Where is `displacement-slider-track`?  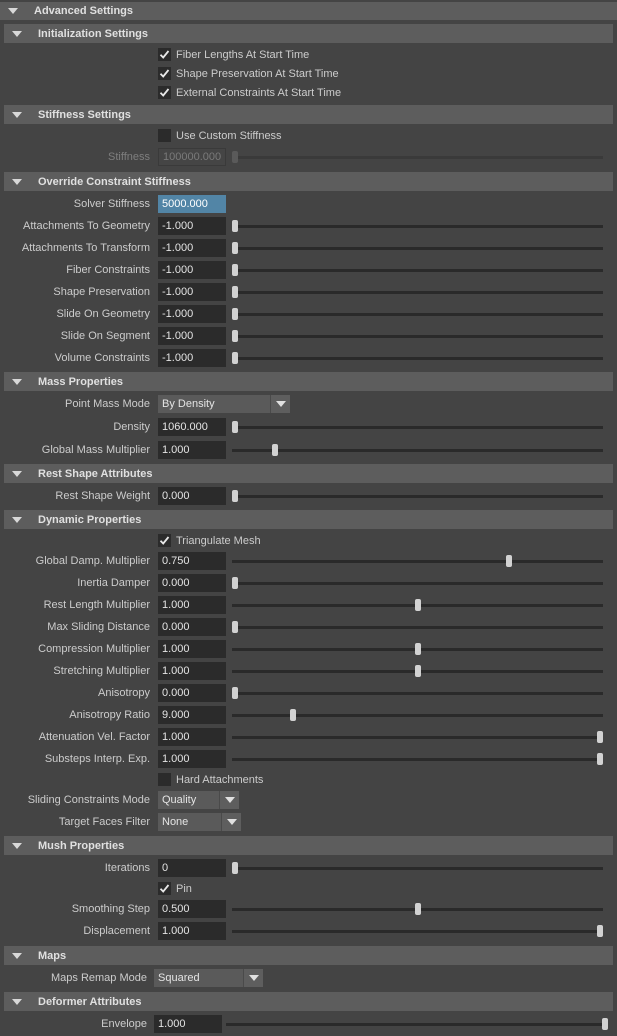
displacement-slider-track is located at coordinates (417, 931).